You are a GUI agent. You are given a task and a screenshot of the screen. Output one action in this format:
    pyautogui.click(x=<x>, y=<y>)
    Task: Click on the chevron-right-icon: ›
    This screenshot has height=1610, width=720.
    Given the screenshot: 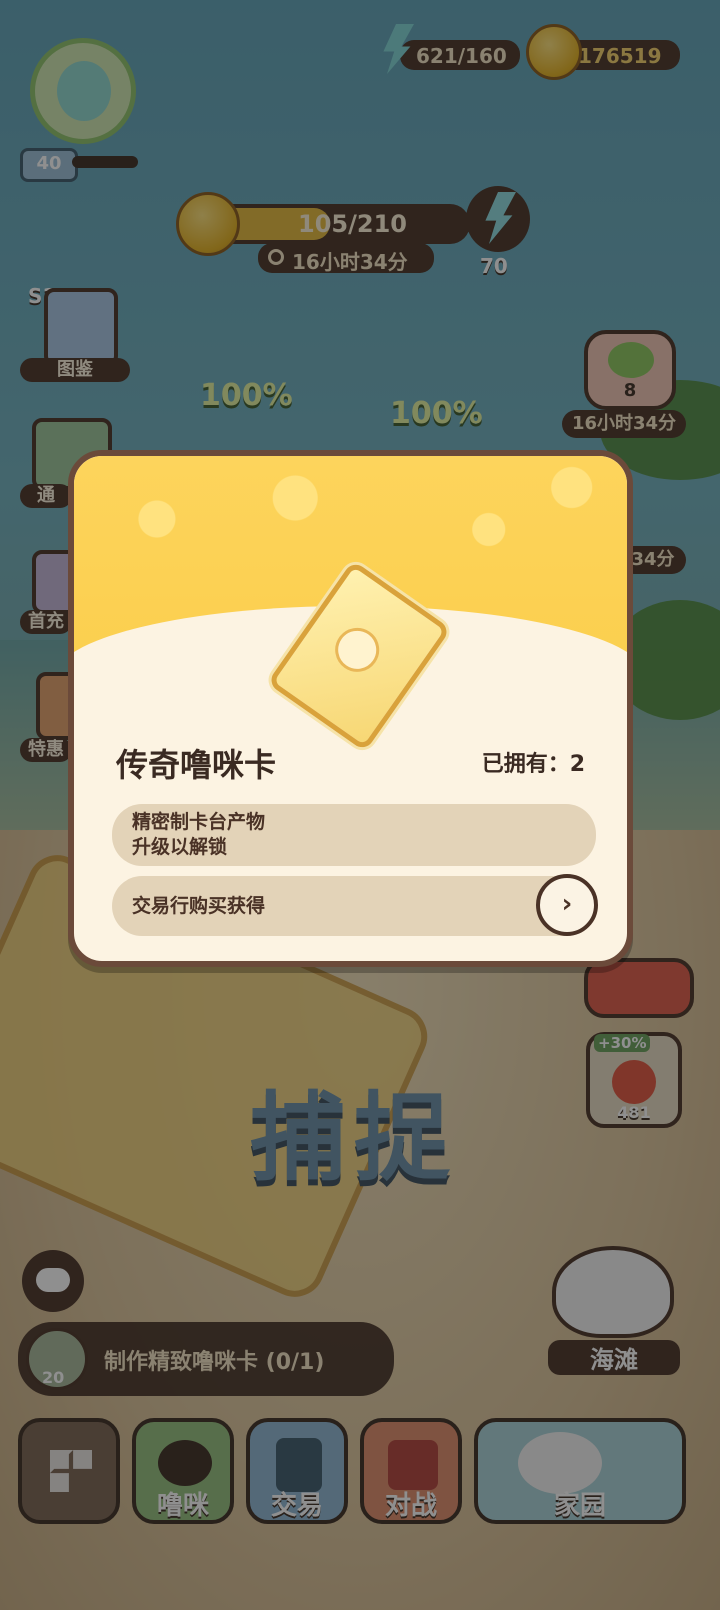 What is the action you would take?
    pyautogui.click(x=567, y=904)
    